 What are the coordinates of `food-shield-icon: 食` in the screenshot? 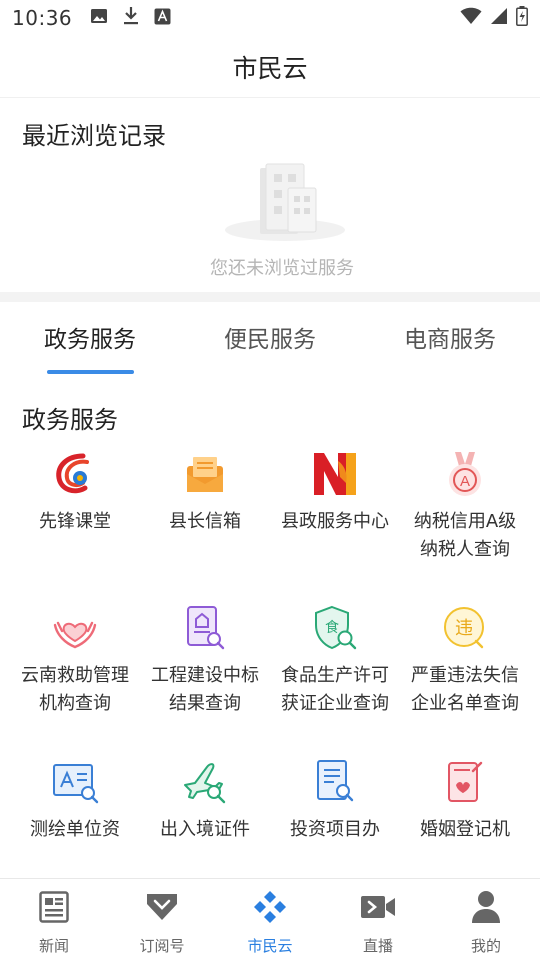 It's located at (335, 628).